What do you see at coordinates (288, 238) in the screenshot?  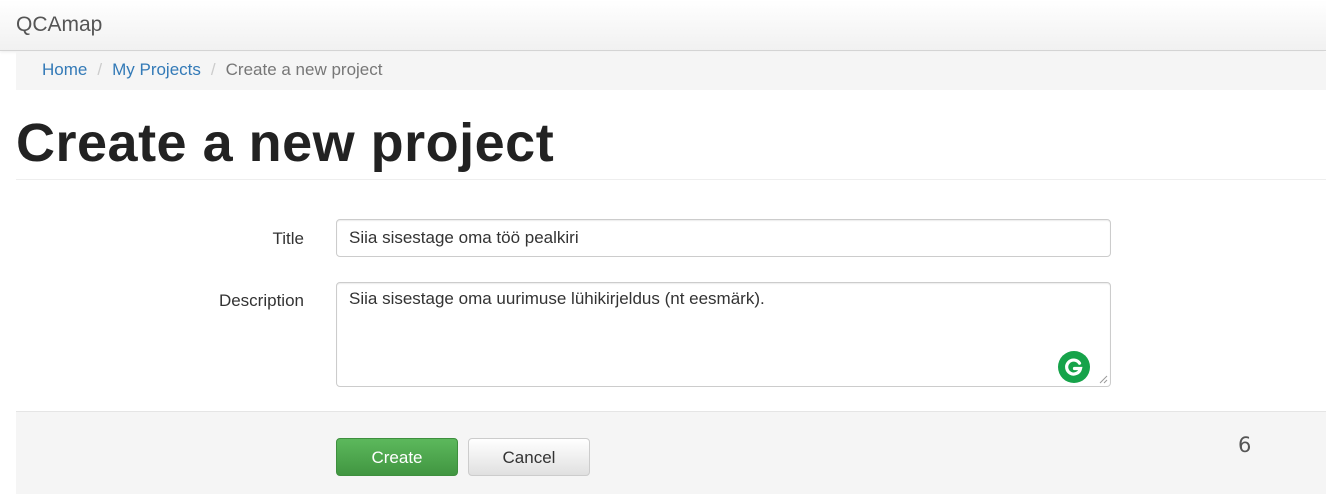 I see `title-label: Title` at bounding box center [288, 238].